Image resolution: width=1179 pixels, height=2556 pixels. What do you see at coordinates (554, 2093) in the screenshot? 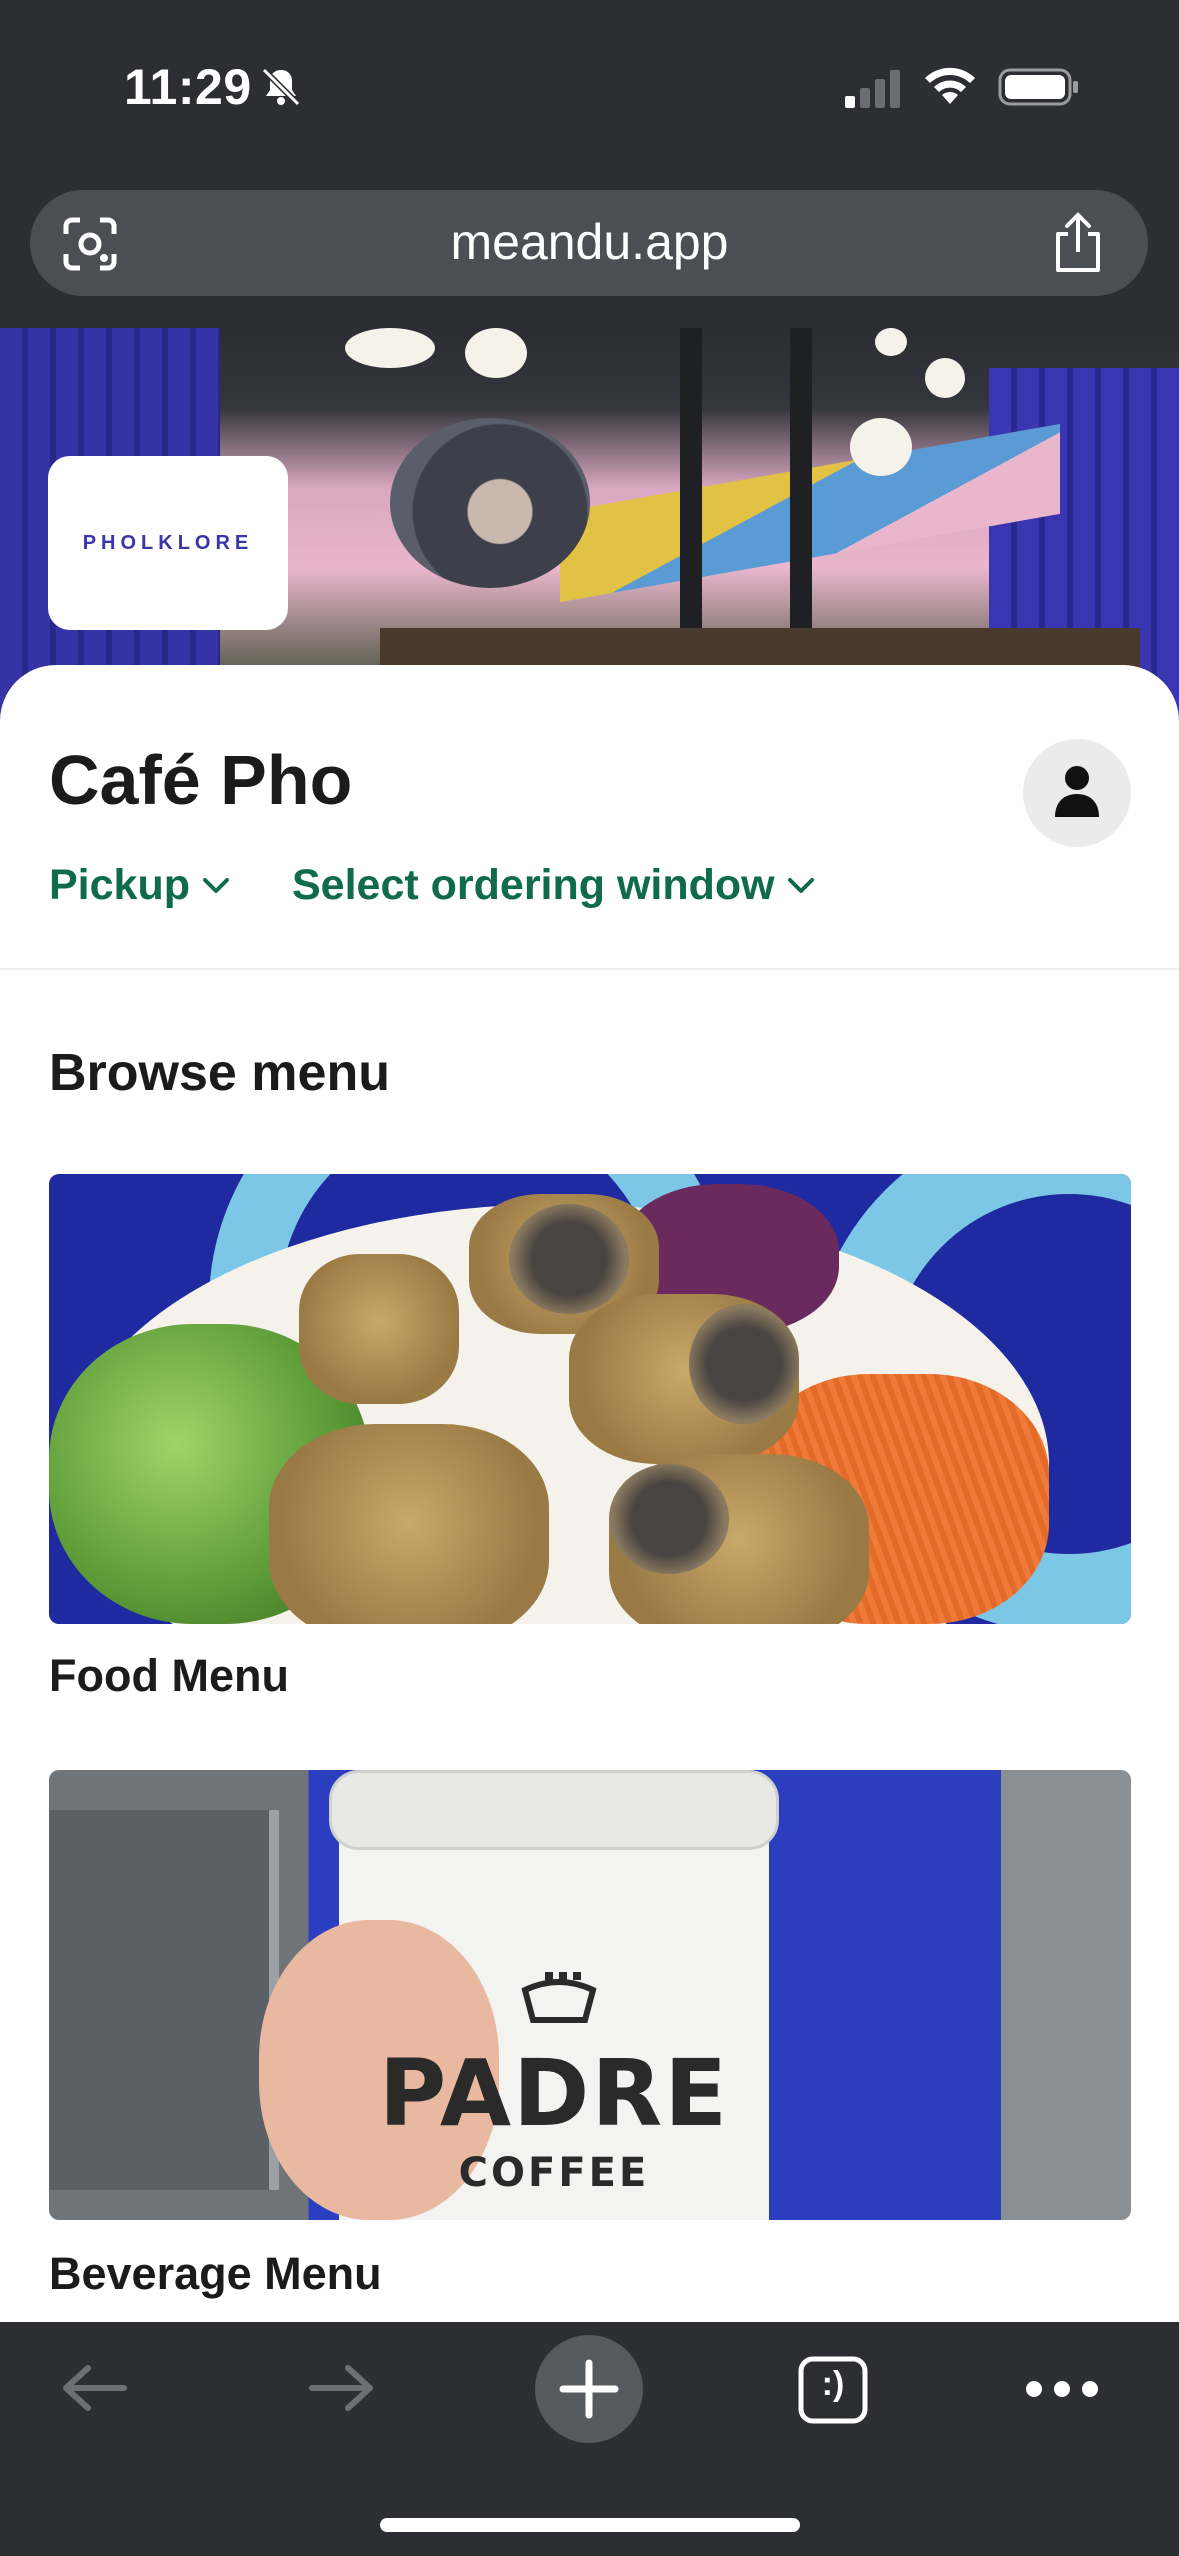
I see `cup-brand-text: PADRE` at bounding box center [554, 2093].